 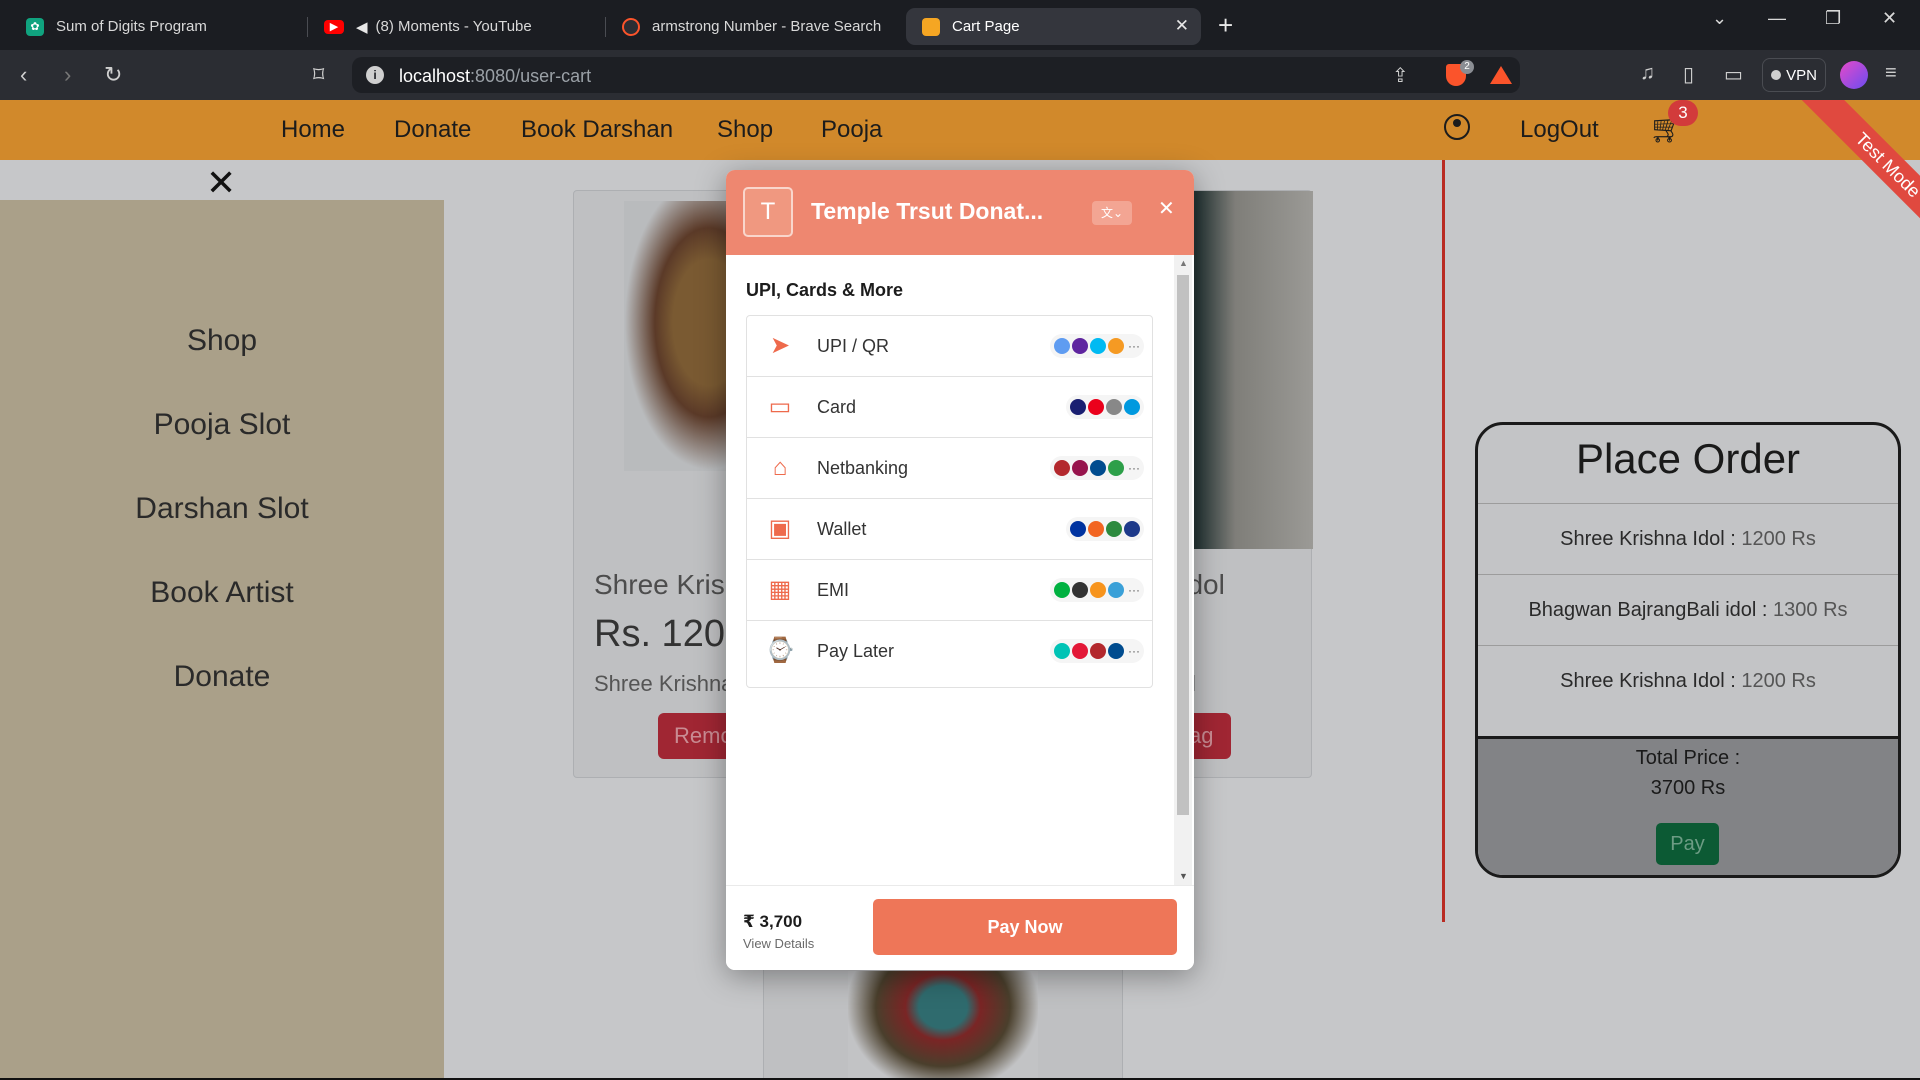 I want to click on total-price-value: 3700 Rs, so click(x=1688, y=788).